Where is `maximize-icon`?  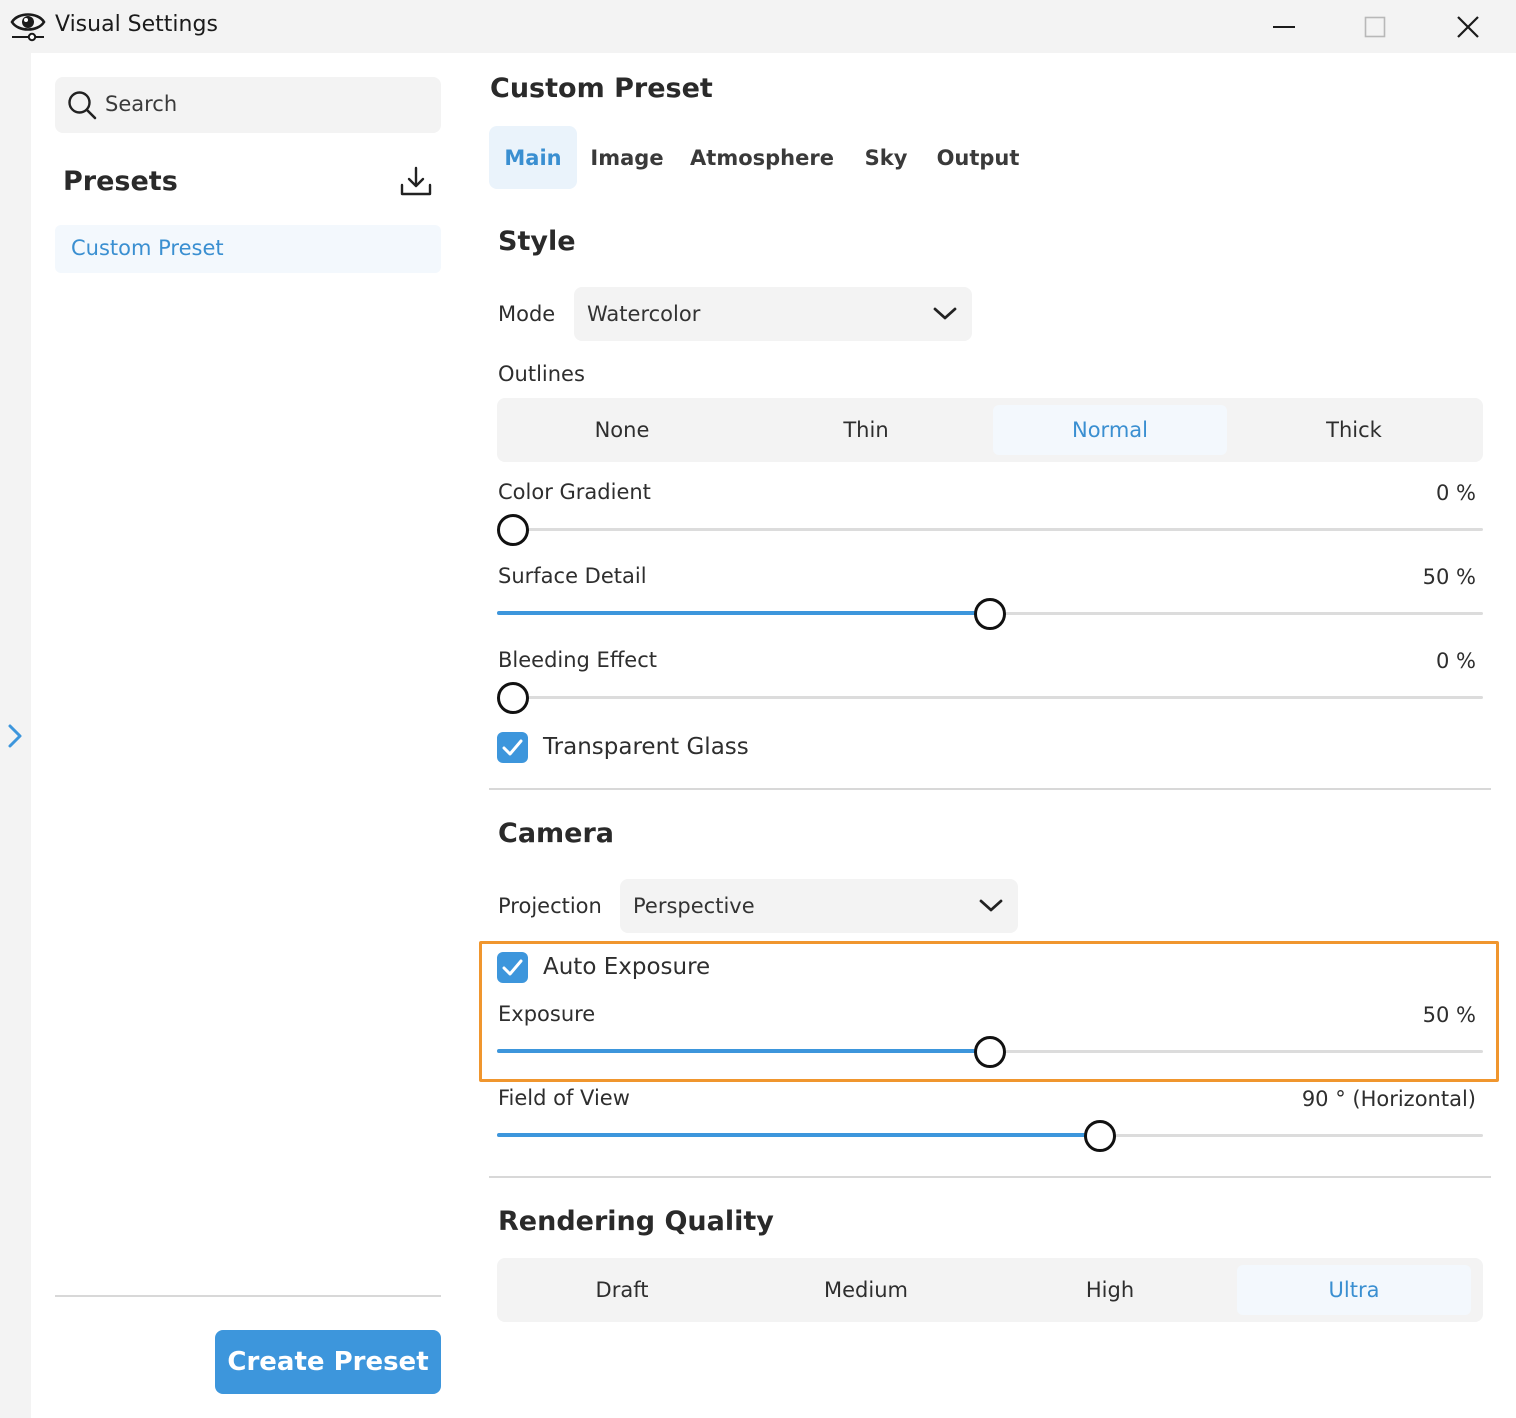 maximize-icon is located at coordinates (1375, 26).